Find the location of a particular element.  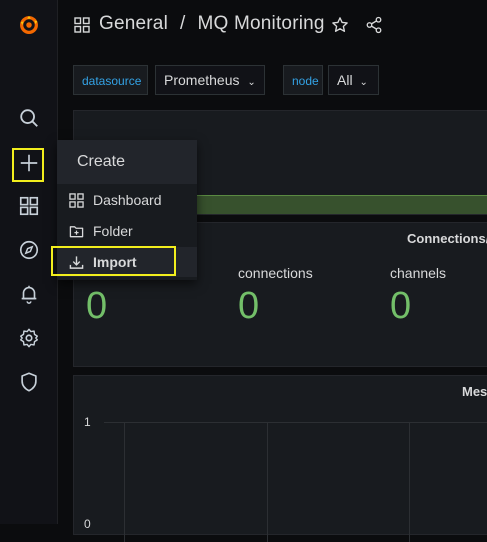

stat-value-connections: 0 is located at coordinates (249, 306).